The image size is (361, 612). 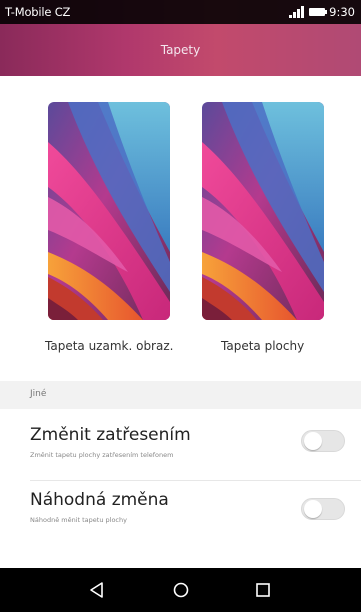 I want to click on random-change-toggle, so click(x=323, y=509).